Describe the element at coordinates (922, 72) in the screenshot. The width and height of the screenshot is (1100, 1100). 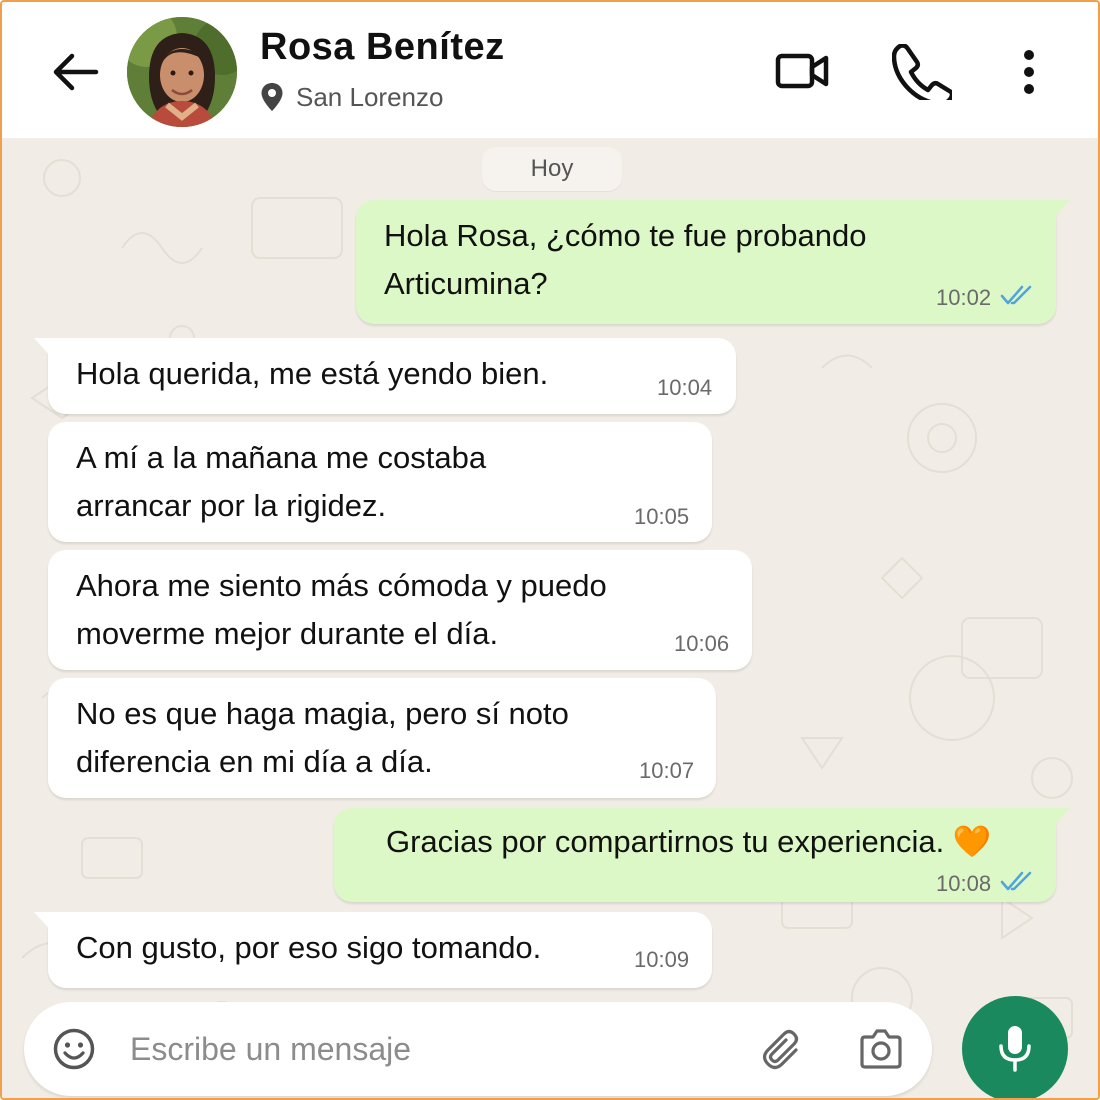
I see `phone-call-icon` at that location.